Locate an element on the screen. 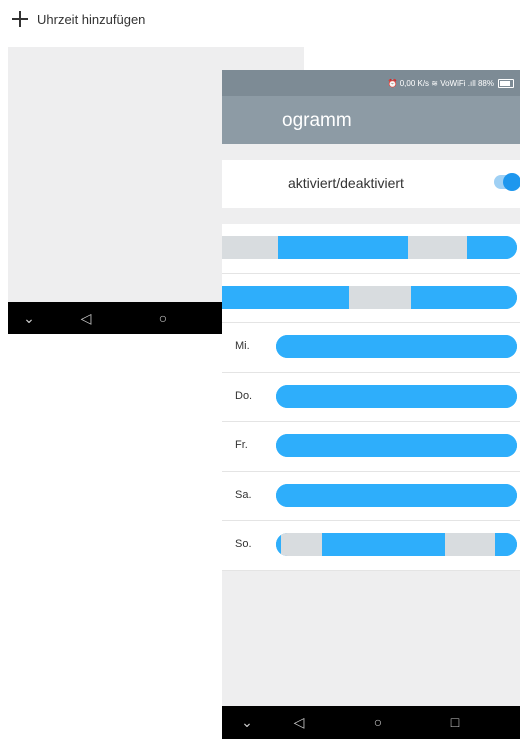 This screenshot has height=739, width=520. recents-icon: □ is located at coordinates (455, 722).